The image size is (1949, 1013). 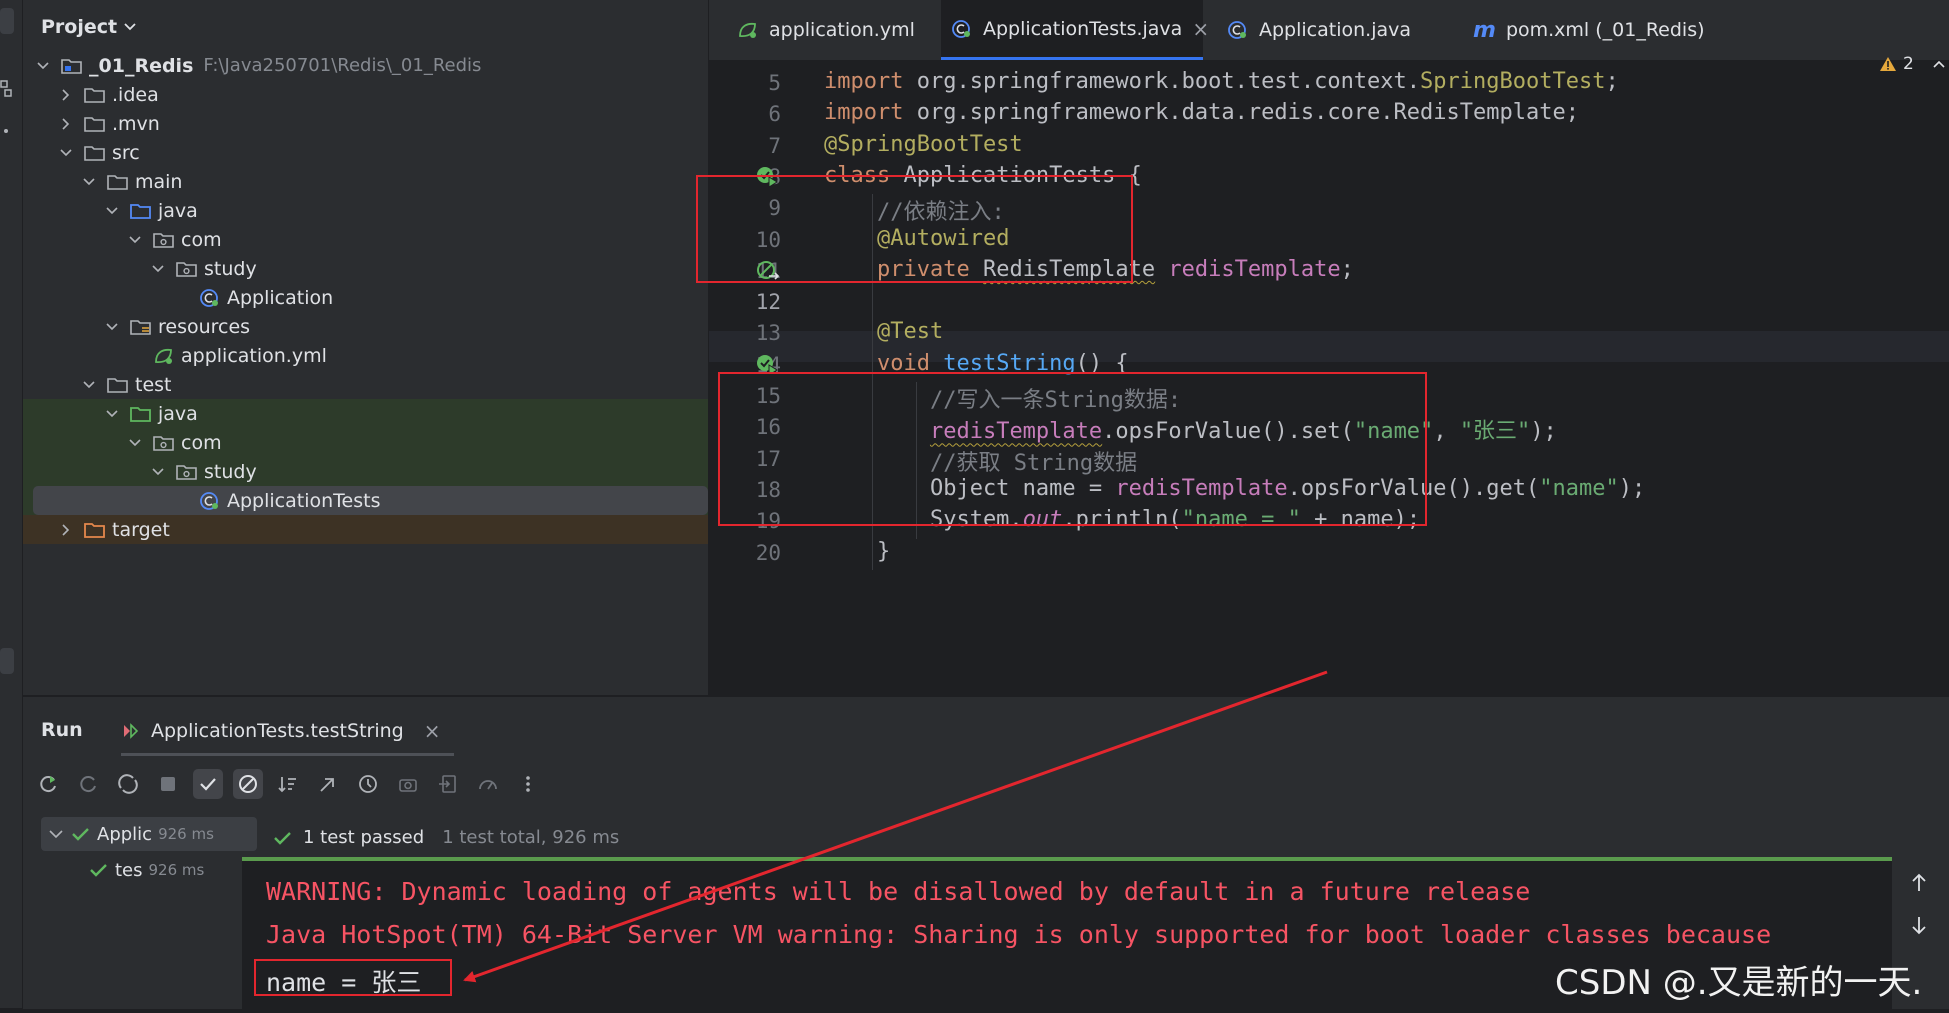 I want to click on sort-icon, so click(x=288, y=784).